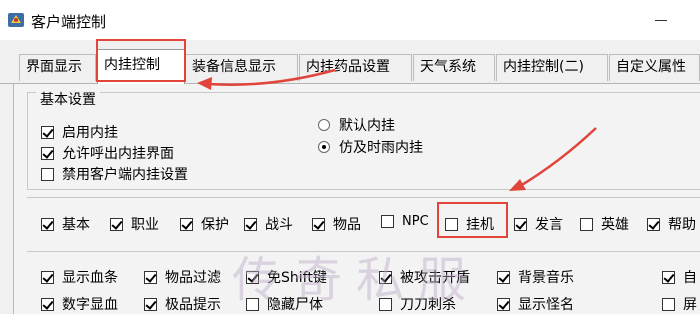 The width and height of the screenshot is (700, 314). What do you see at coordinates (367, 126) in the screenshot?
I see `radio-label: 默认内挂` at bounding box center [367, 126].